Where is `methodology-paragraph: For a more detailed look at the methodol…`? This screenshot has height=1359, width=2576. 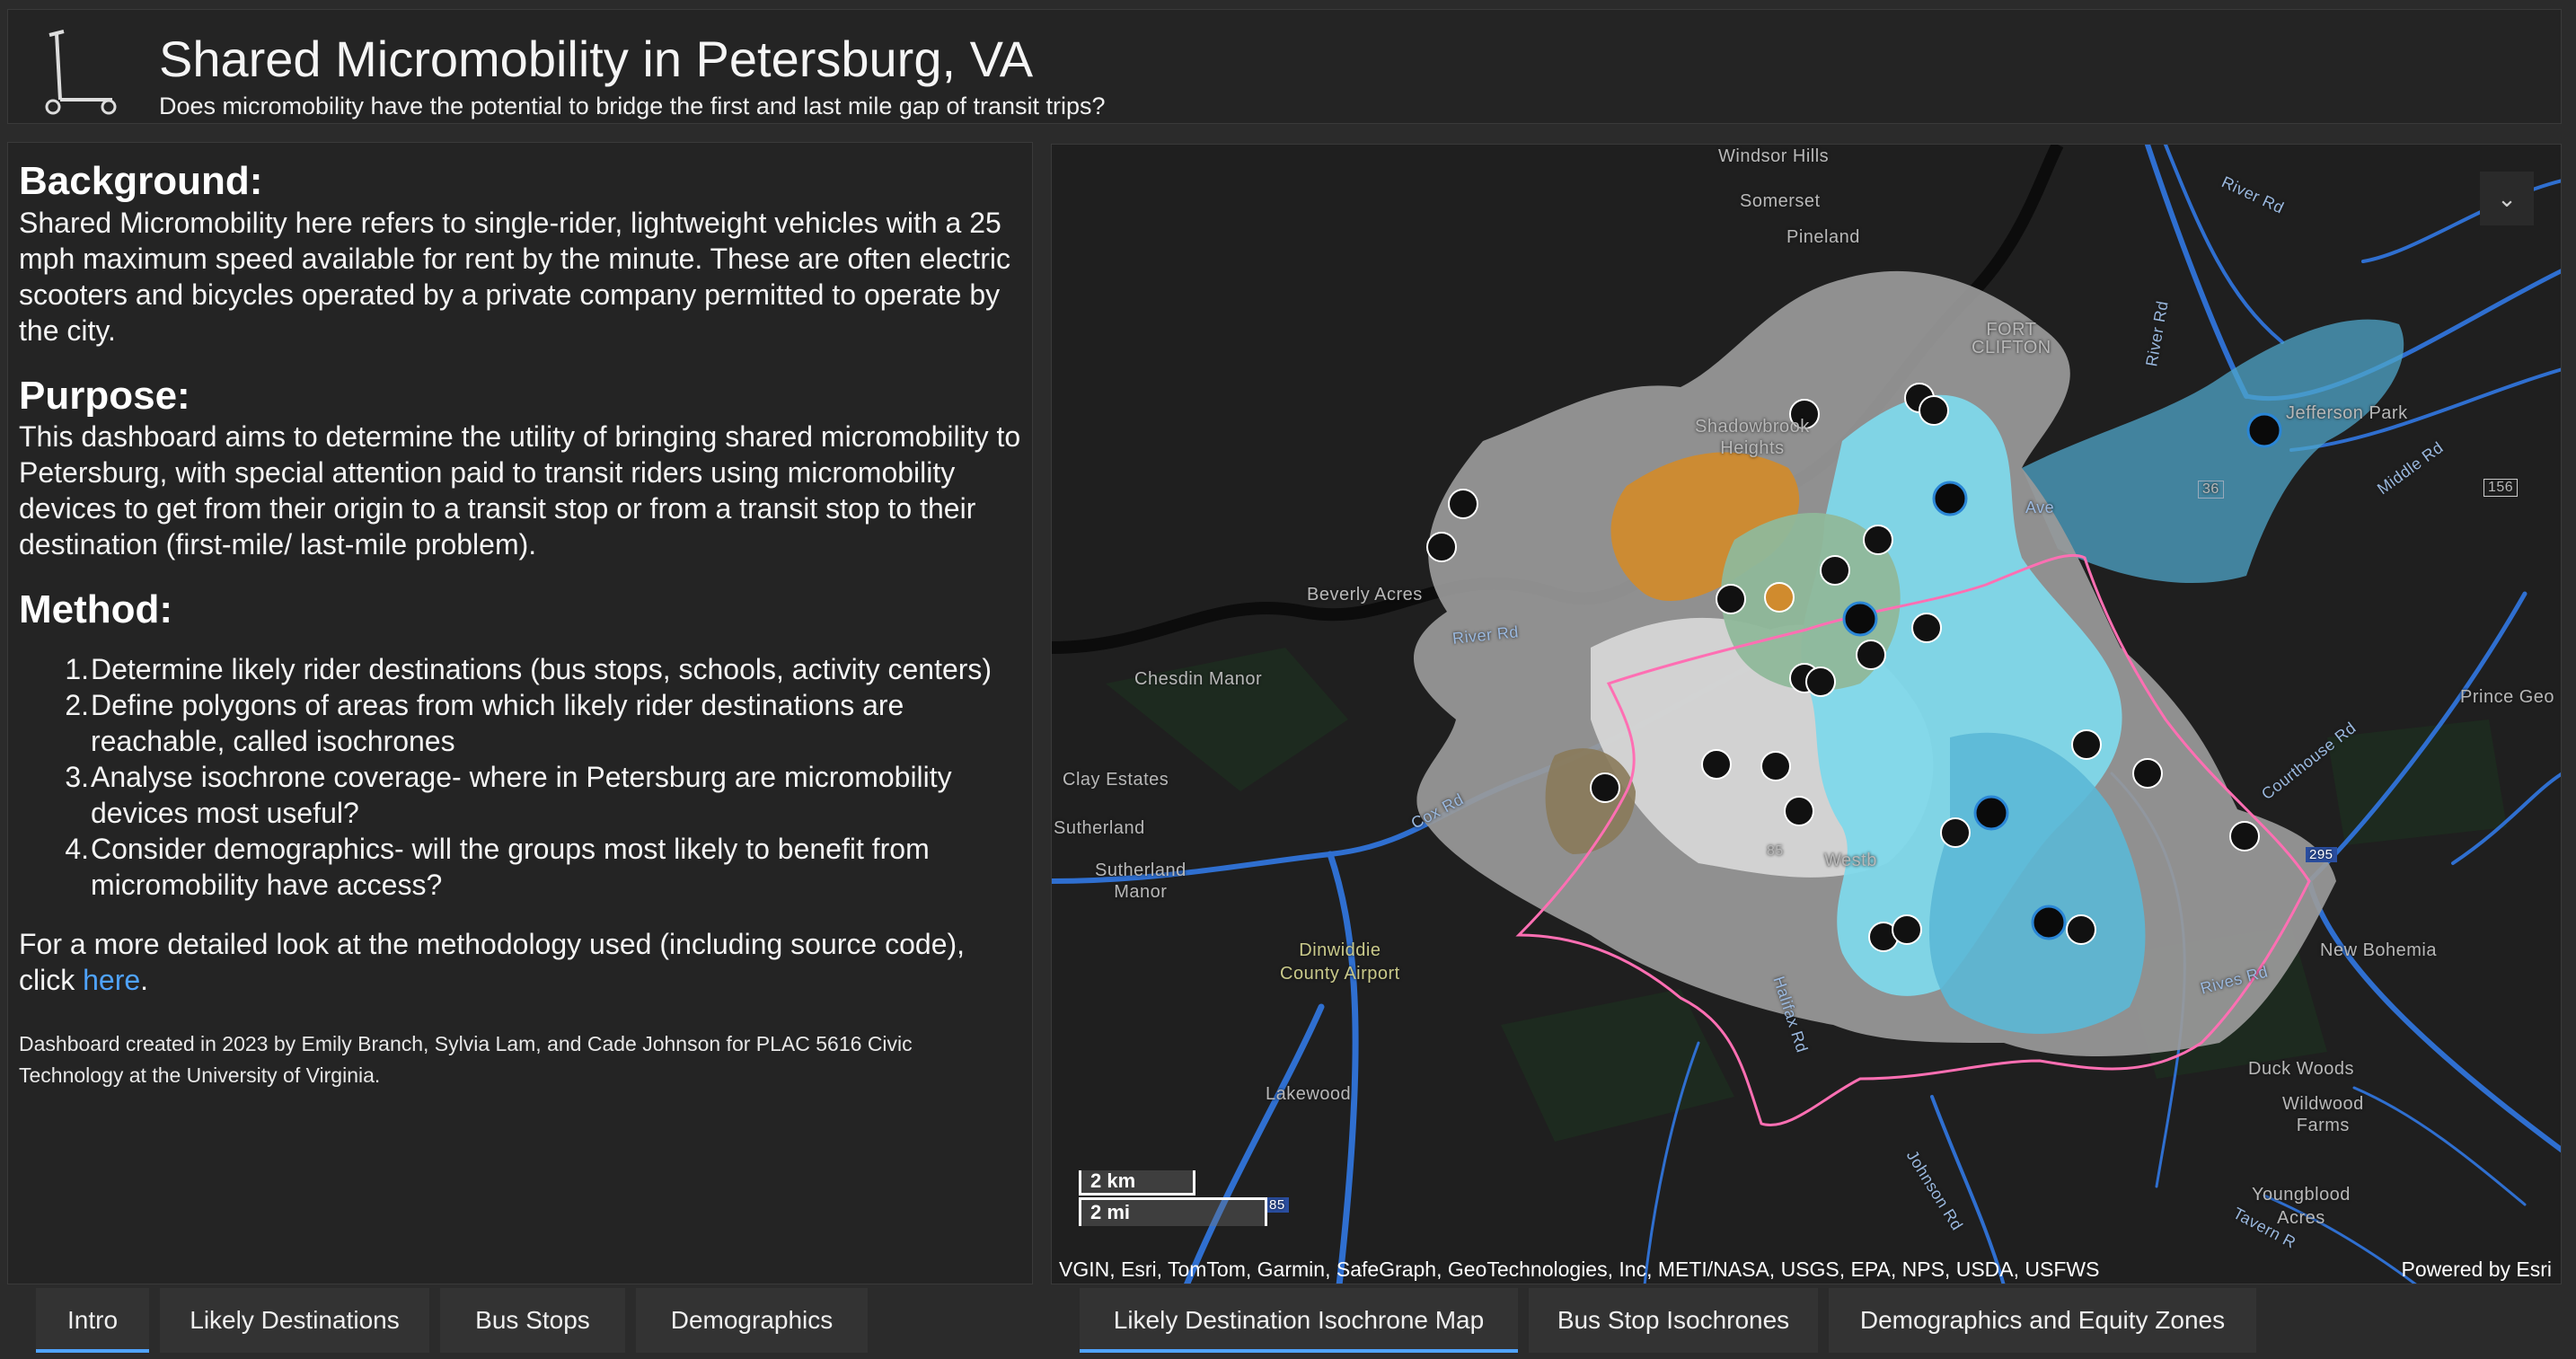
methodology-paragraph: For a more detailed look at the methodol… is located at coordinates (493, 961).